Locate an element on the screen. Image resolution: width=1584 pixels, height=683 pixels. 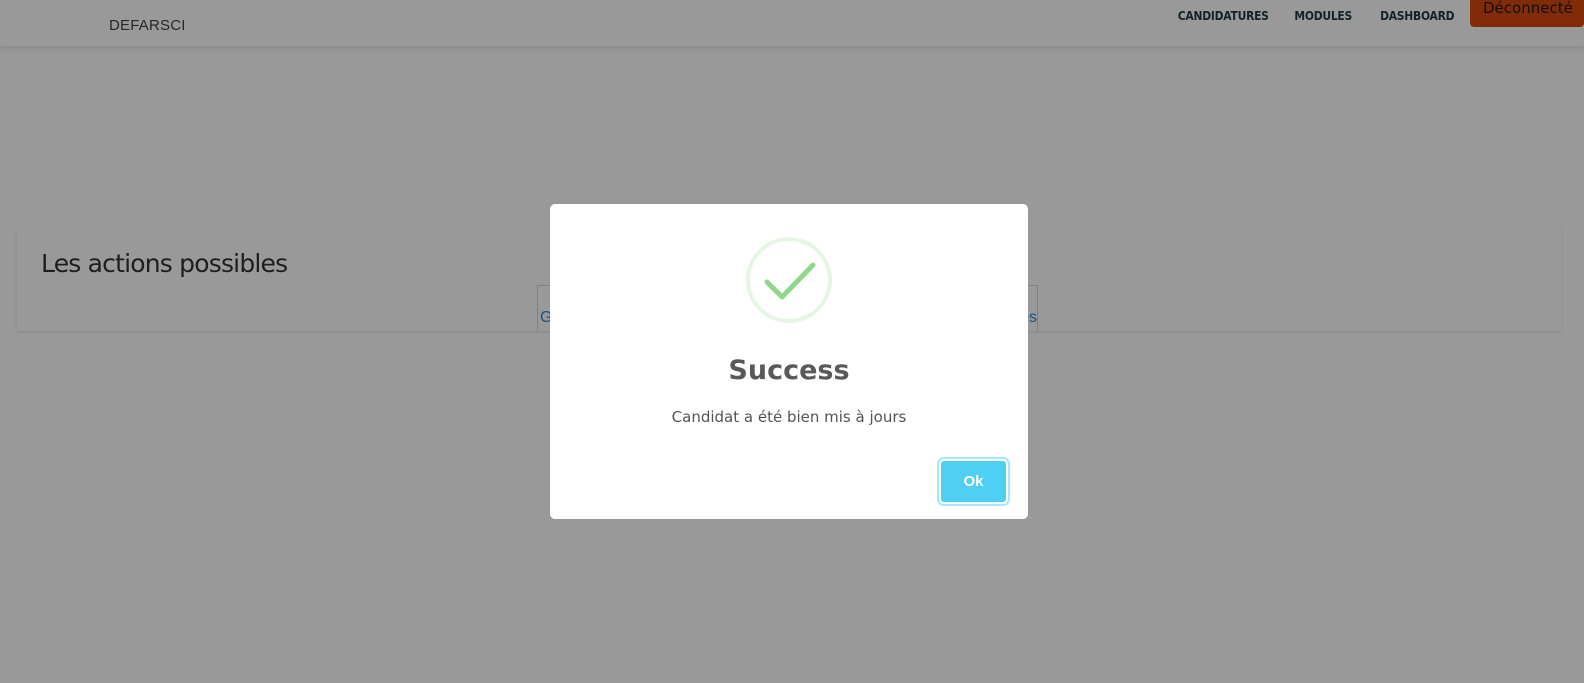
modal-title: Success is located at coordinates (789, 370).